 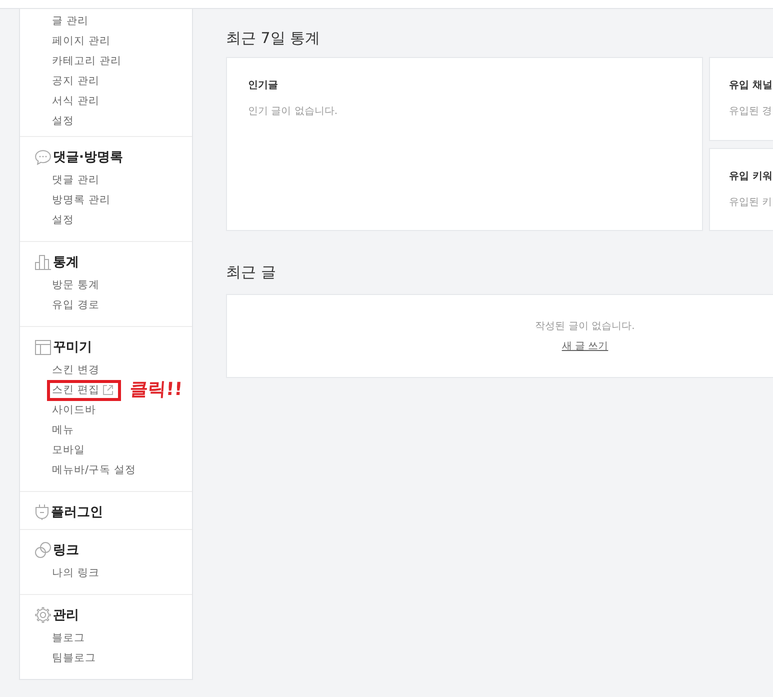 What do you see at coordinates (750, 203) in the screenshot?
I see `empty-message: 유입된 키` at bounding box center [750, 203].